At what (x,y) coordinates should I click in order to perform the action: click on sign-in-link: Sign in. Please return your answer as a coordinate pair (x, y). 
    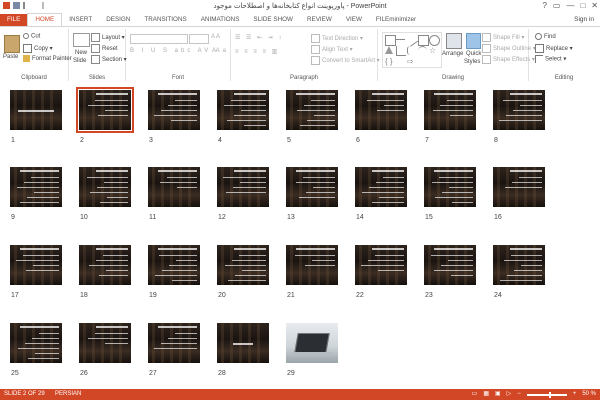
    Looking at the image, I should click on (584, 19).